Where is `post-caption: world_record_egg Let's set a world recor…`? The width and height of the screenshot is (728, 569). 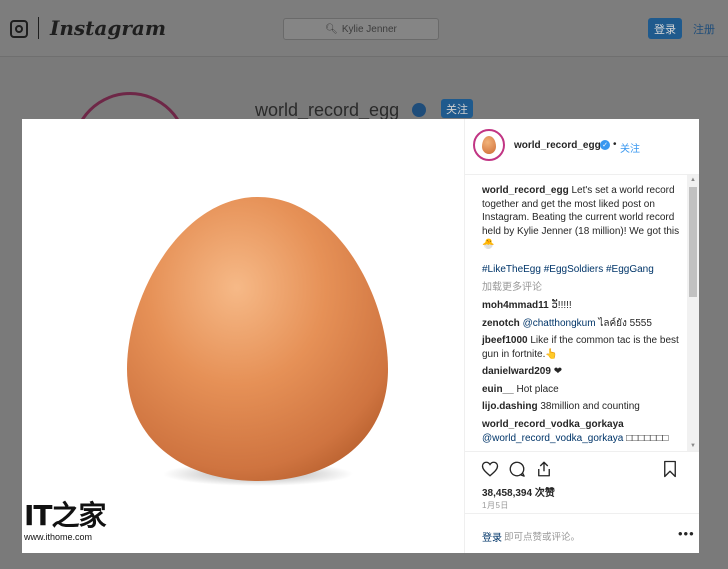
post-caption: world_record_egg Let's set a world recor… is located at coordinates (582, 218).